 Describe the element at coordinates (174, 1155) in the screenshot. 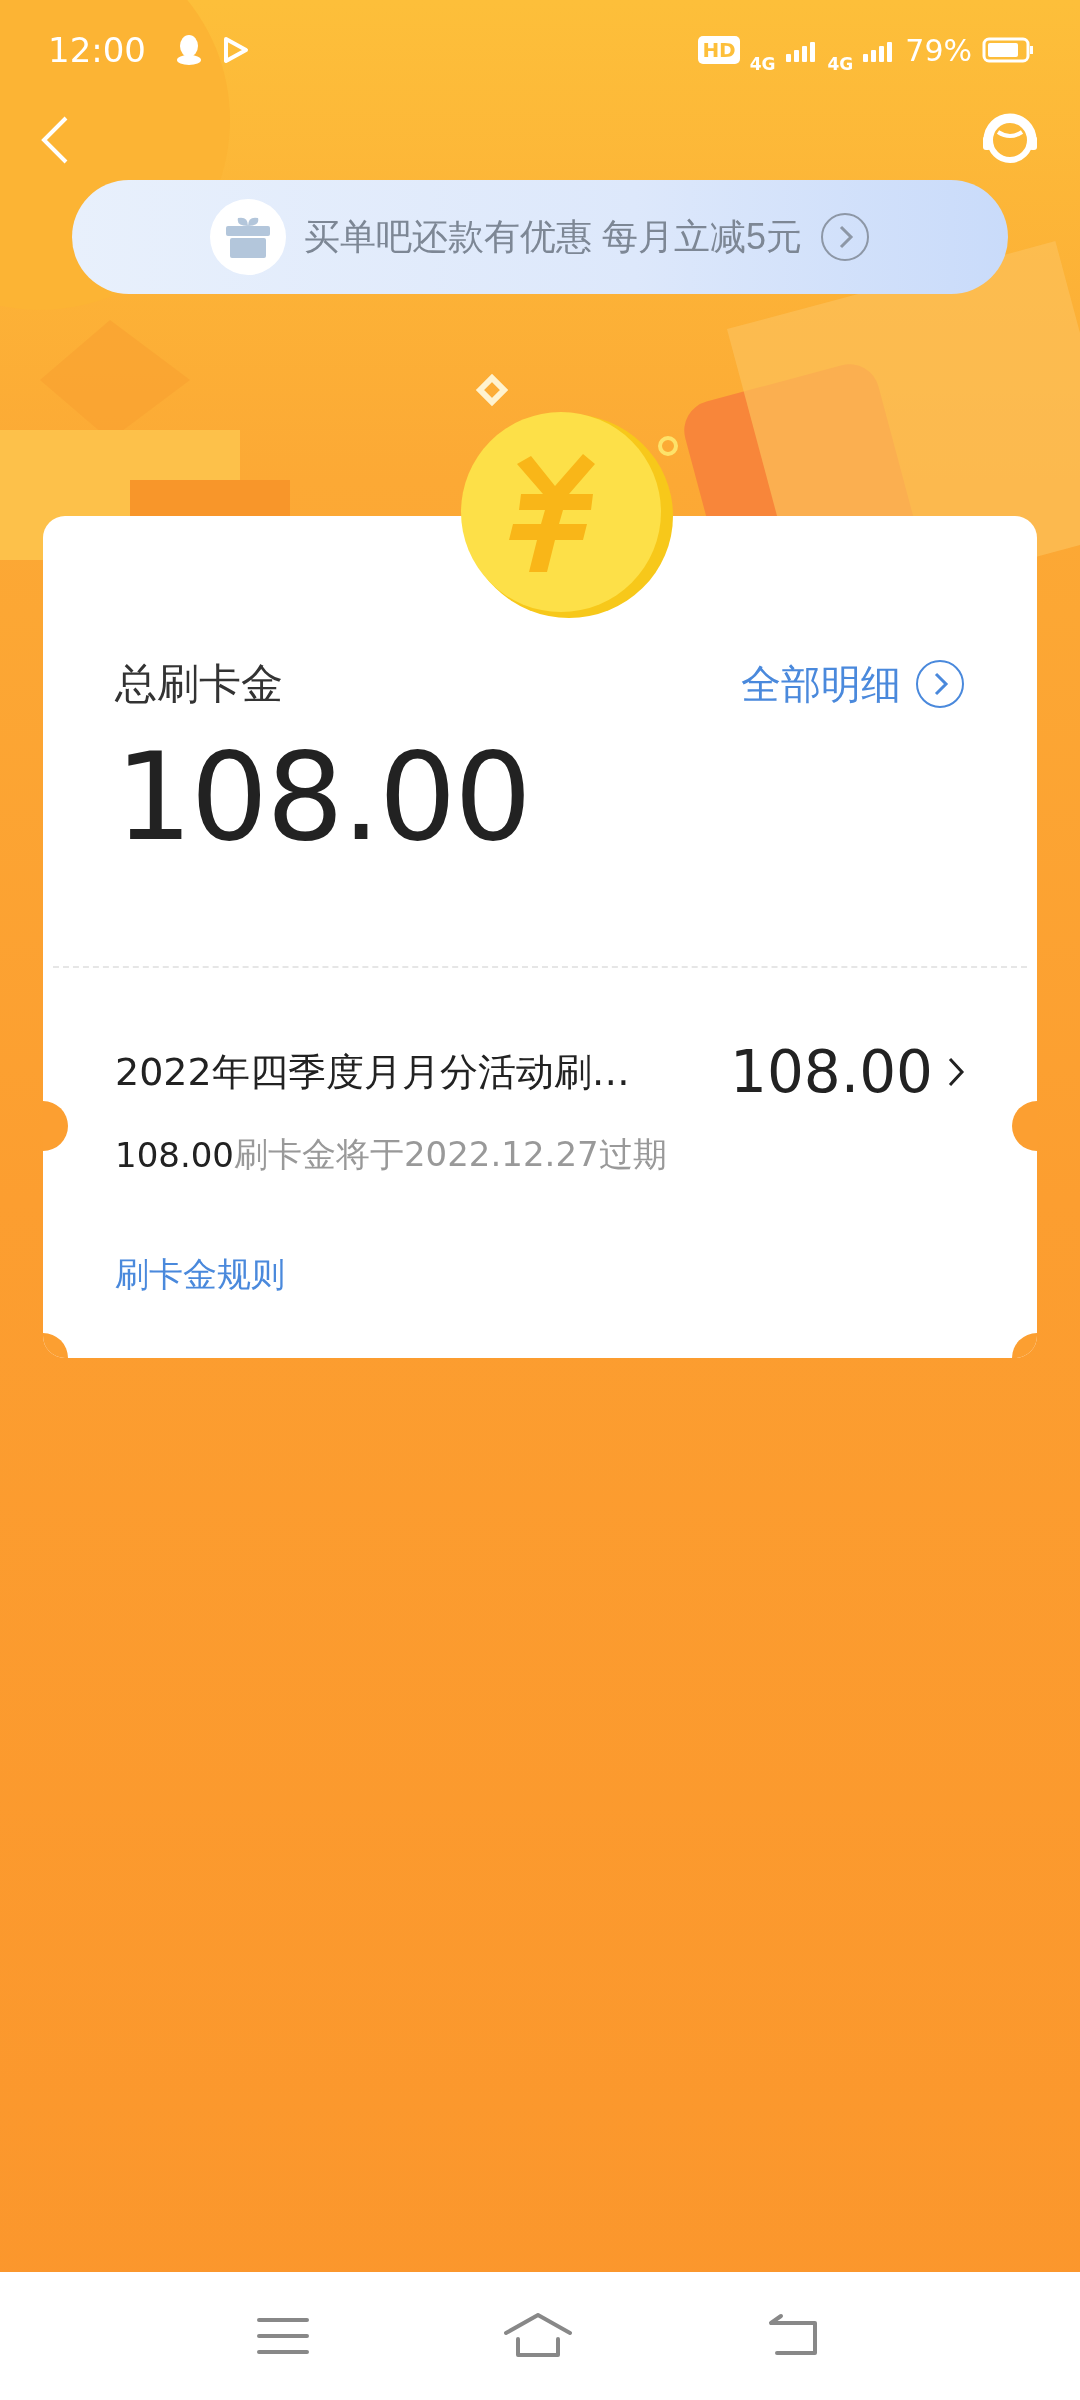

I see `expiry-amount: 108.00` at that location.